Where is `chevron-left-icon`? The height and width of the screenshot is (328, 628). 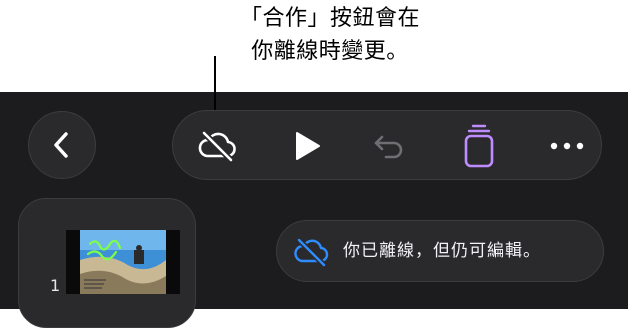 chevron-left-icon is located at coordinates (61, 145).